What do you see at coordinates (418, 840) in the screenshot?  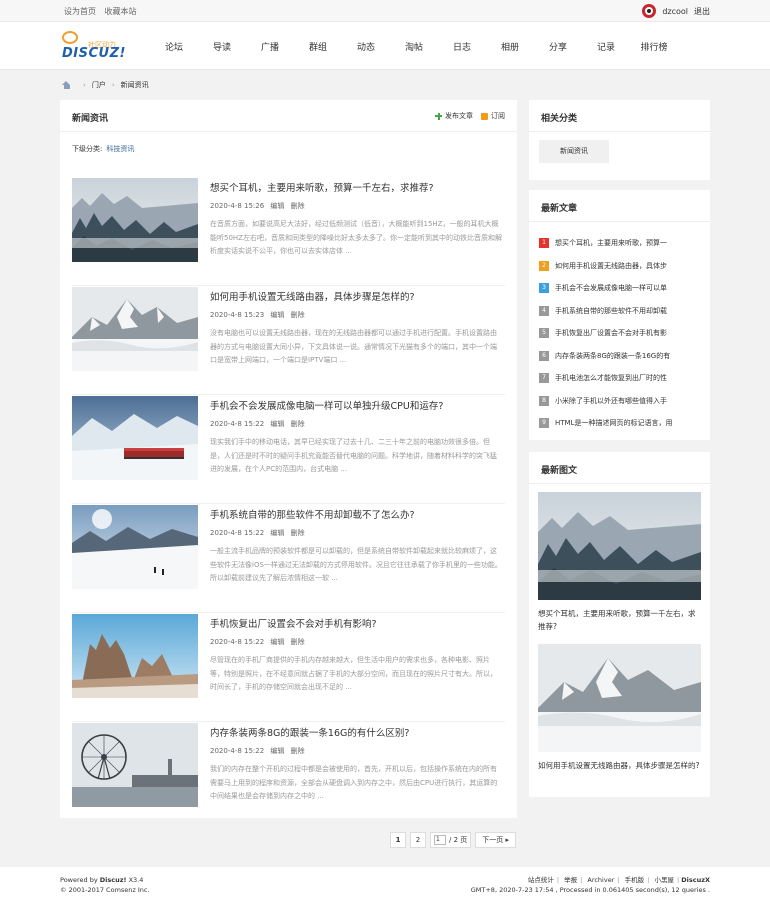 I see `page-2-link: 2` at bounding box center [418, 840].